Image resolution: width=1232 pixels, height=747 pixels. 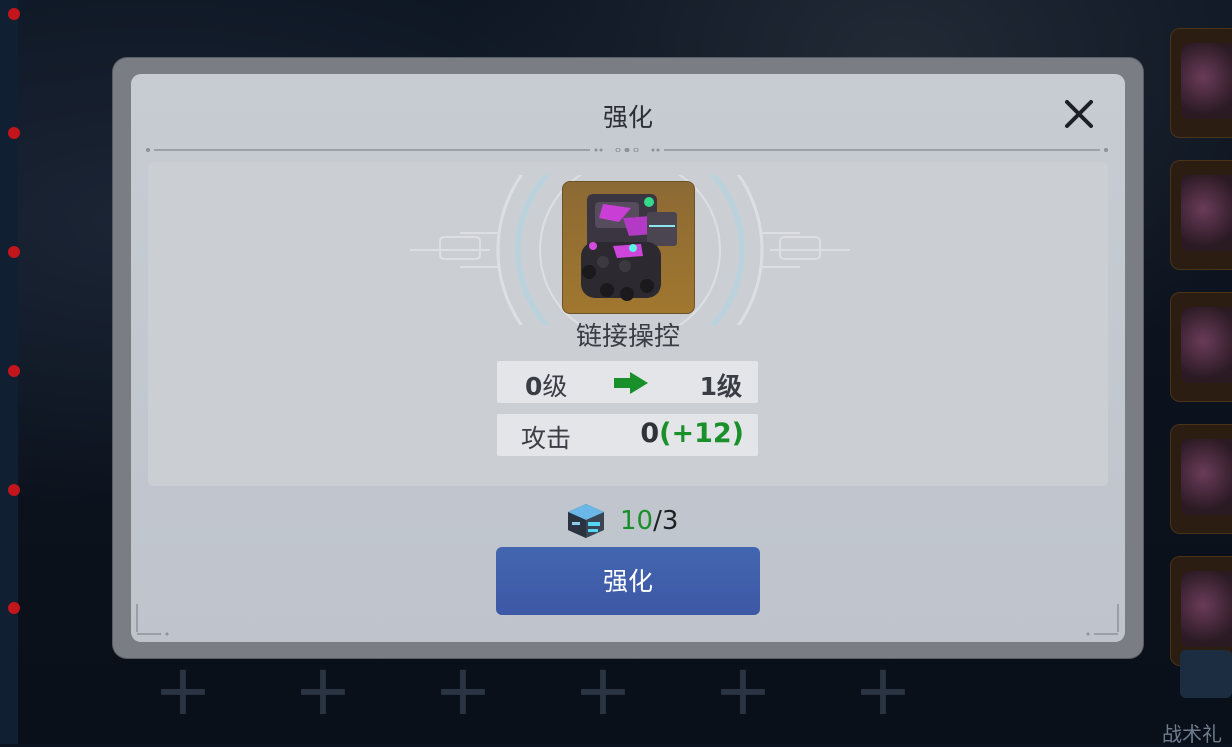 I want to click on attack-value: 0(+12), so click(x=692, y=433).